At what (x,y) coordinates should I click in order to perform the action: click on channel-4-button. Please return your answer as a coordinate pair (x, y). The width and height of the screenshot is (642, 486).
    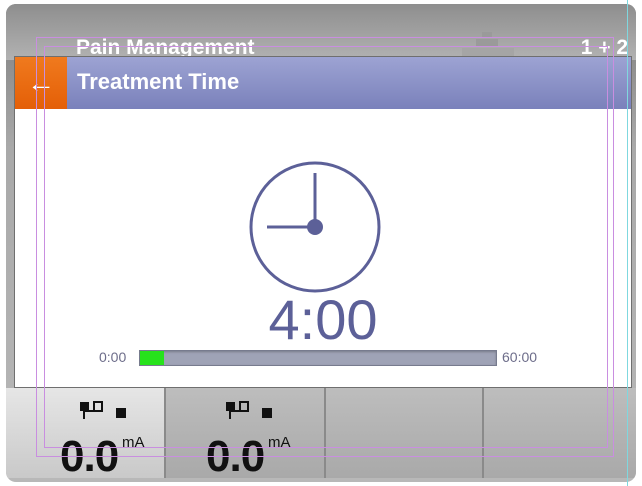
    Looking at the image, I should click on (560, 433).